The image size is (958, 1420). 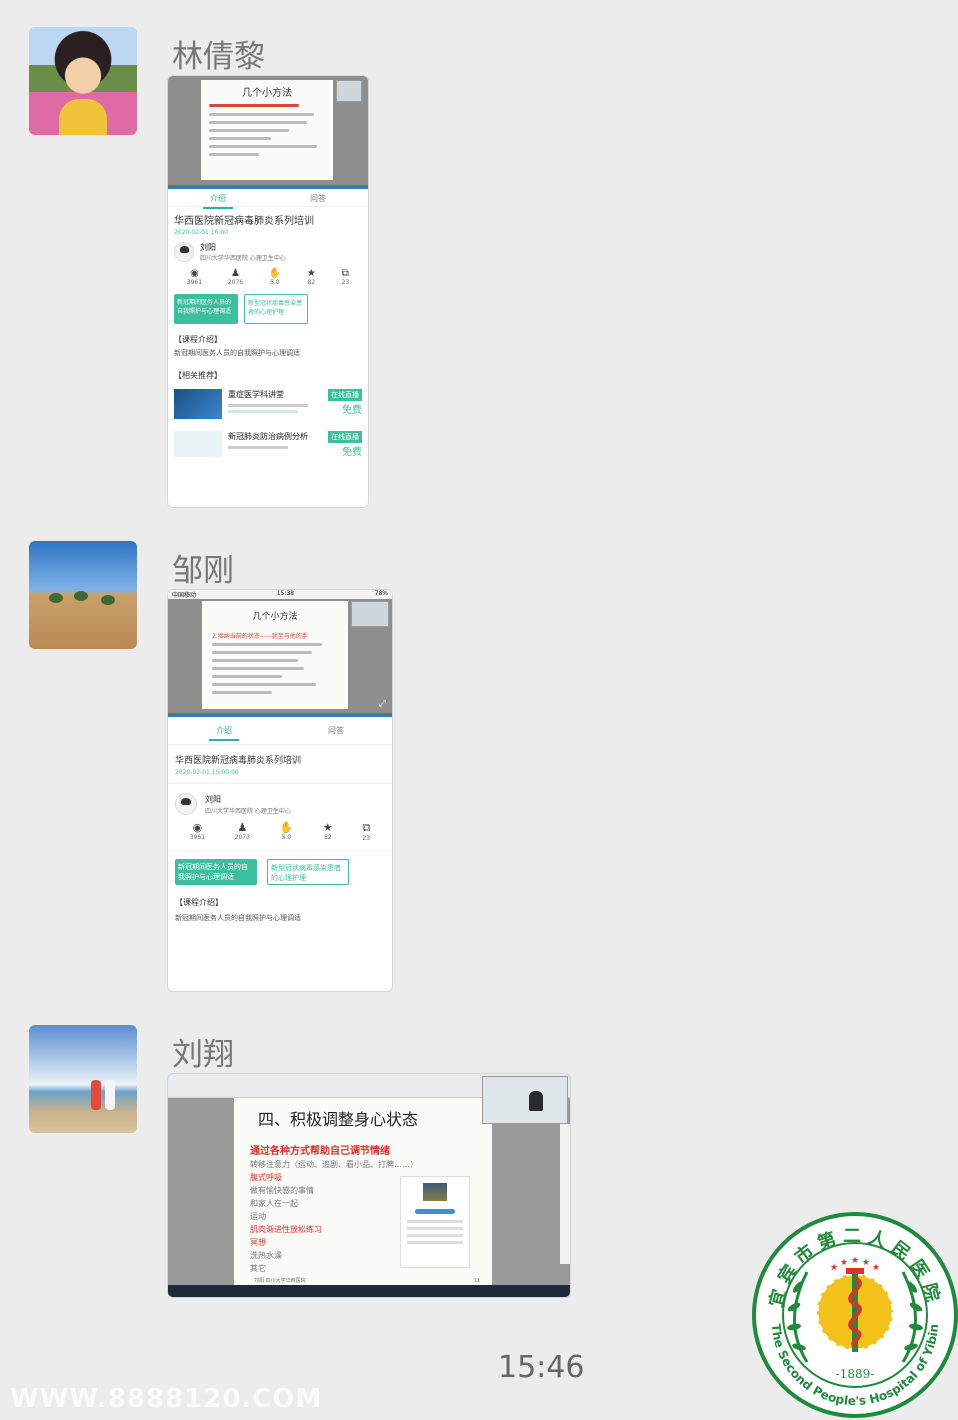 What do you see at coordinates (260, 636) in the screenshot?
I see `slide-heading: 2.接纳当前的状态——我至与他的手` at bounding box center [260, 636].